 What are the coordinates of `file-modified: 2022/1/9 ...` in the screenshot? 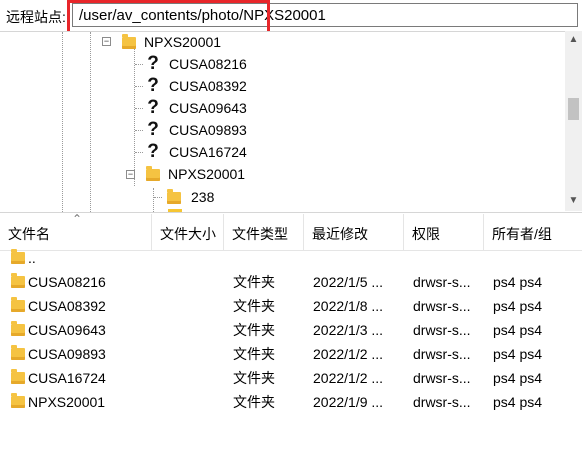 It's located at (348, 402).